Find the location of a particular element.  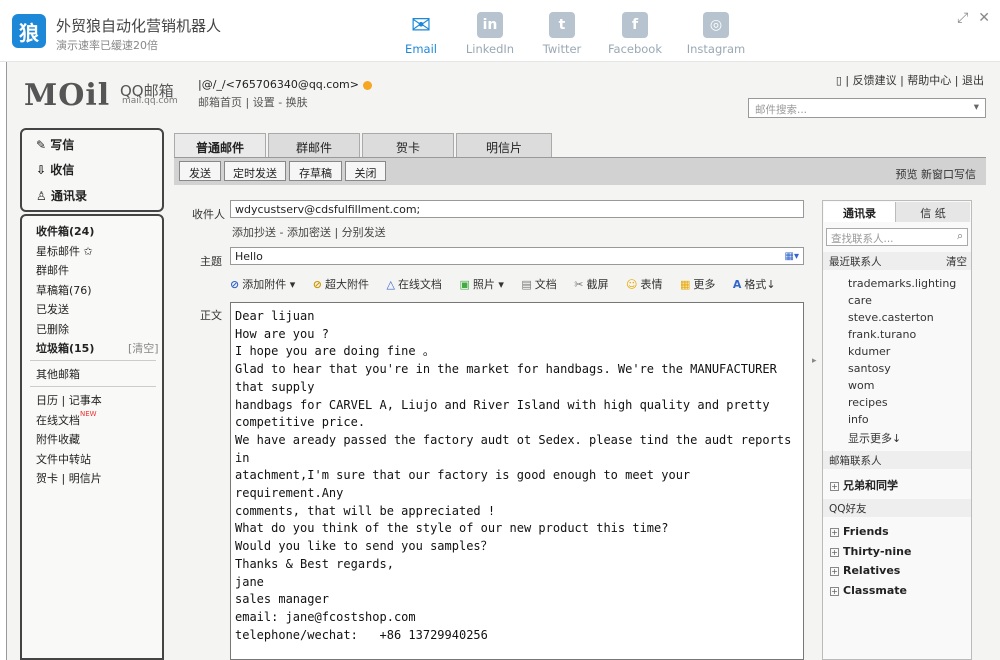

show-more-link: 显示更多↓ is located at coordinates (874, 438).